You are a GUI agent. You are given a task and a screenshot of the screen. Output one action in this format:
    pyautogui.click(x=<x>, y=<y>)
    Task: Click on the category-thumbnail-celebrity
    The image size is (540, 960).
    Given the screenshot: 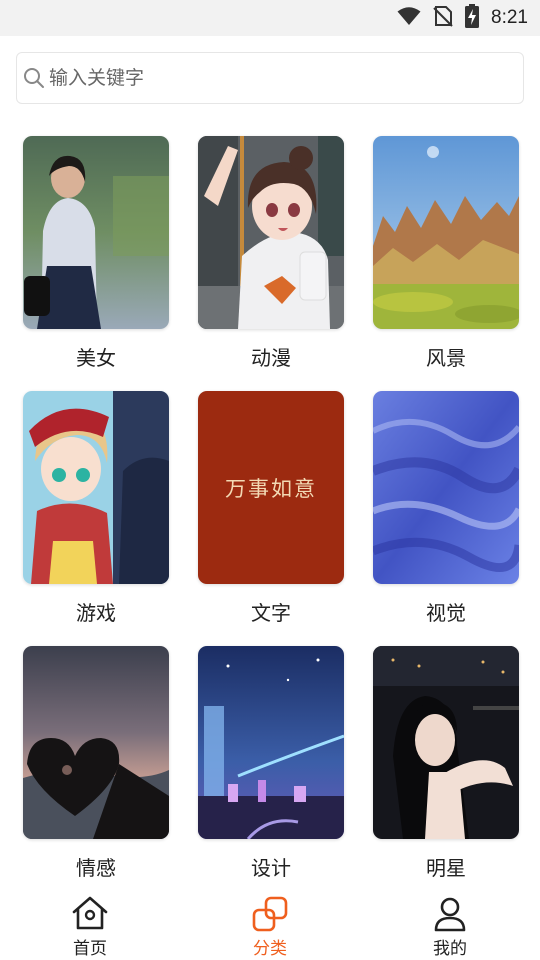 What is the action you would take?
    pyautogui.click(x=446, y=742)
    